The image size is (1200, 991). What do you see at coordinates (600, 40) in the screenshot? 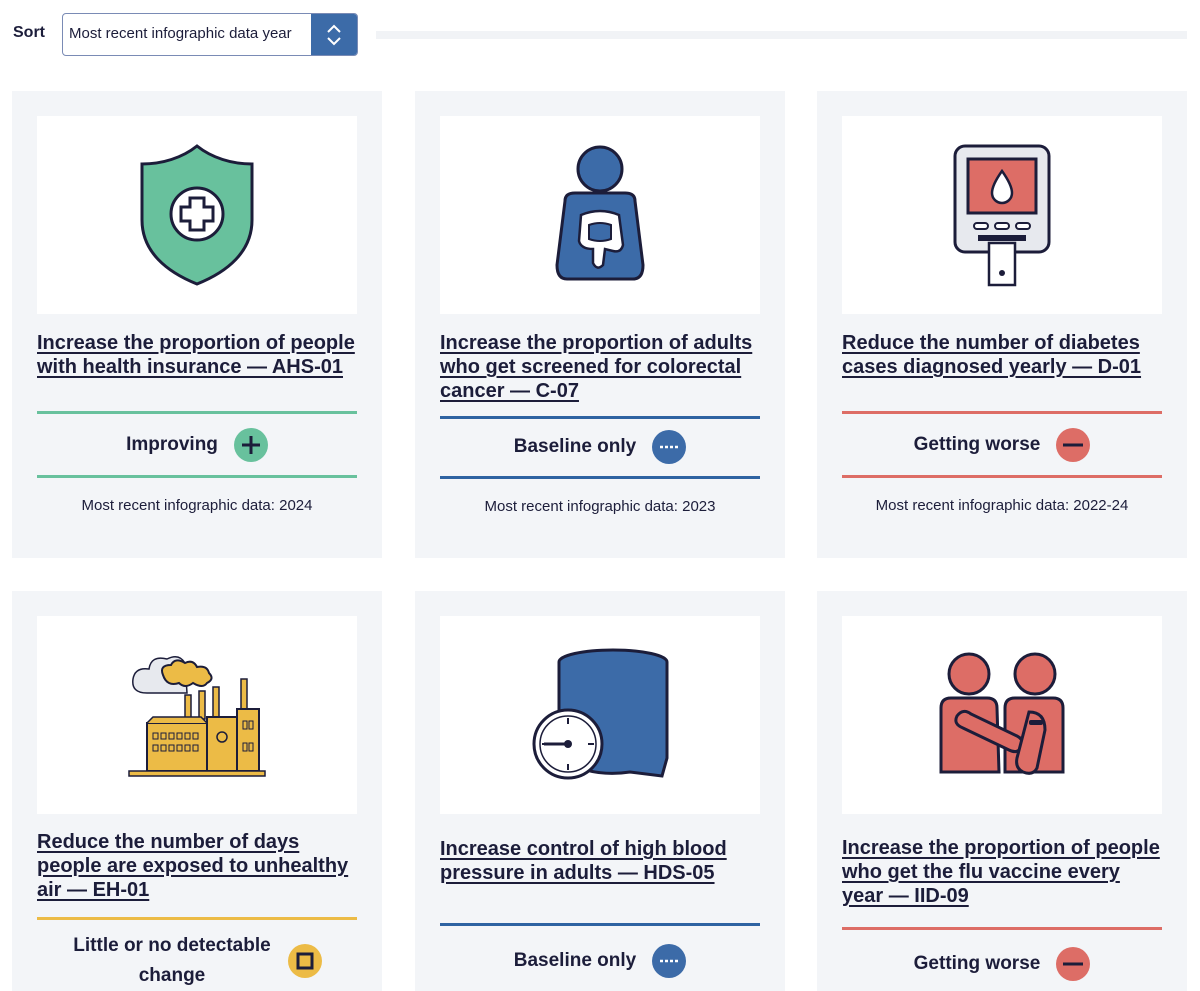
I see `sort-bar: Sort Most recent infographic data year` at bounding box center [600, 40].